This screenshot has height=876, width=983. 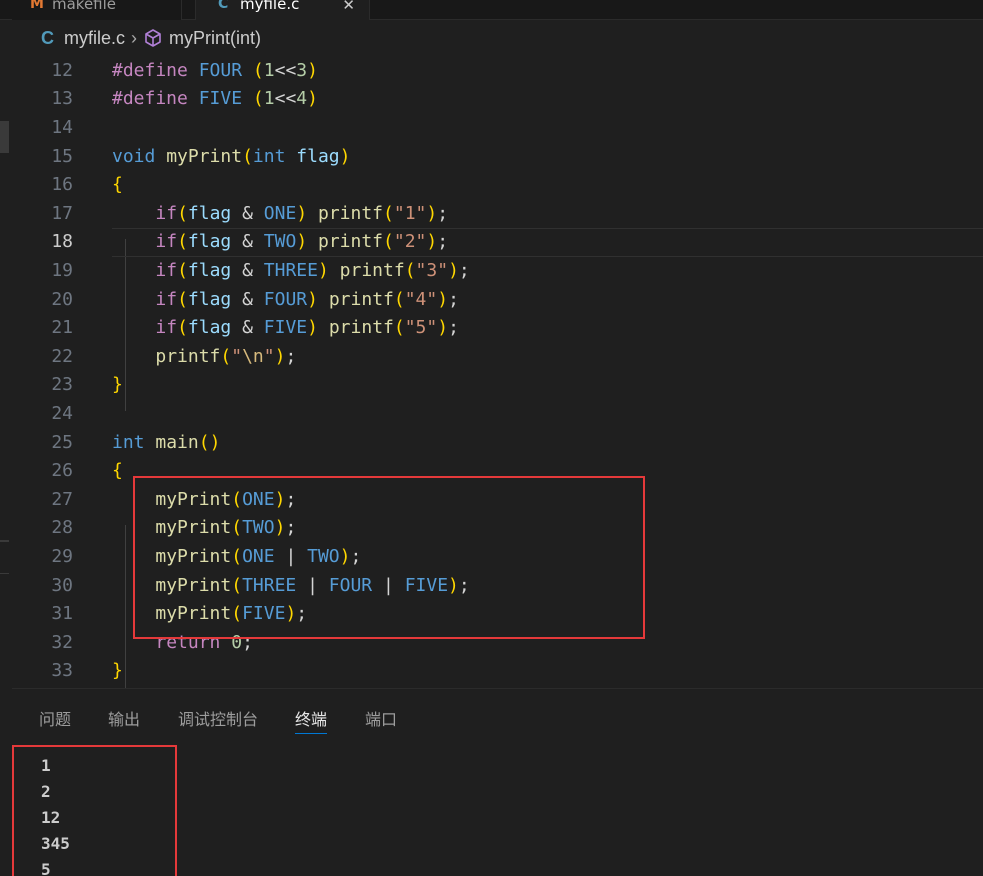 I want to click on line-number: 27, so click(x=62, y=499).